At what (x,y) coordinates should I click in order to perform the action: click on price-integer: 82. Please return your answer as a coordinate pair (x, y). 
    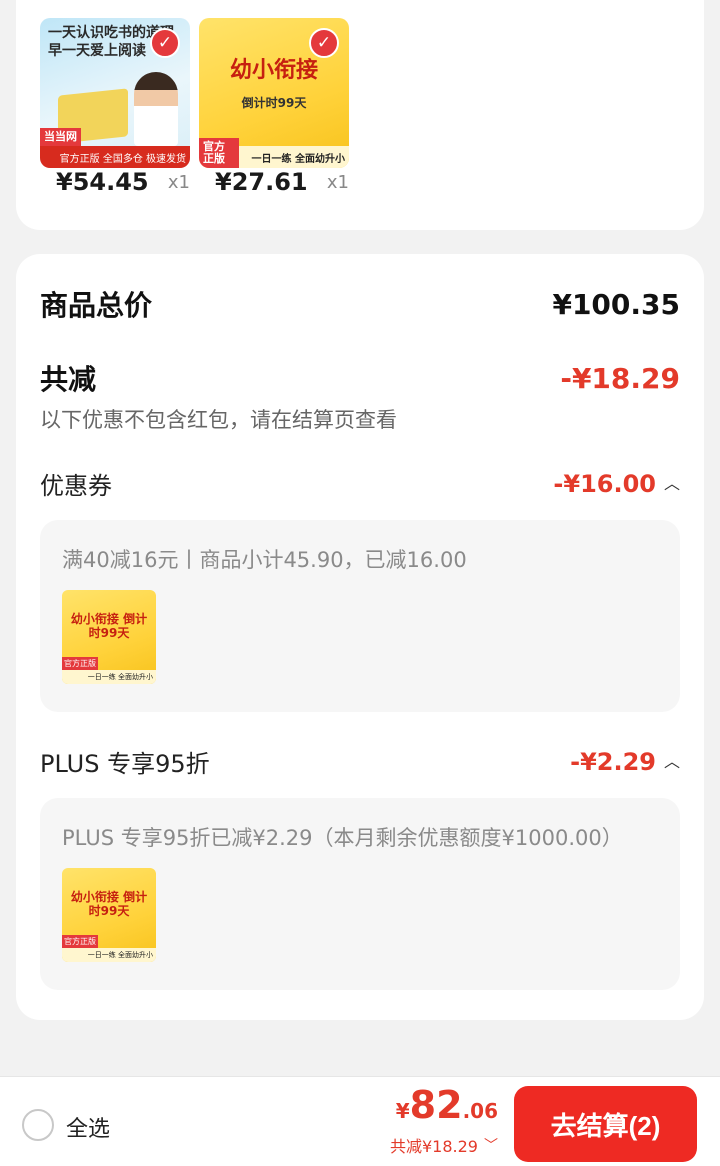
    Looking at the image, I should click on (436, 1105).